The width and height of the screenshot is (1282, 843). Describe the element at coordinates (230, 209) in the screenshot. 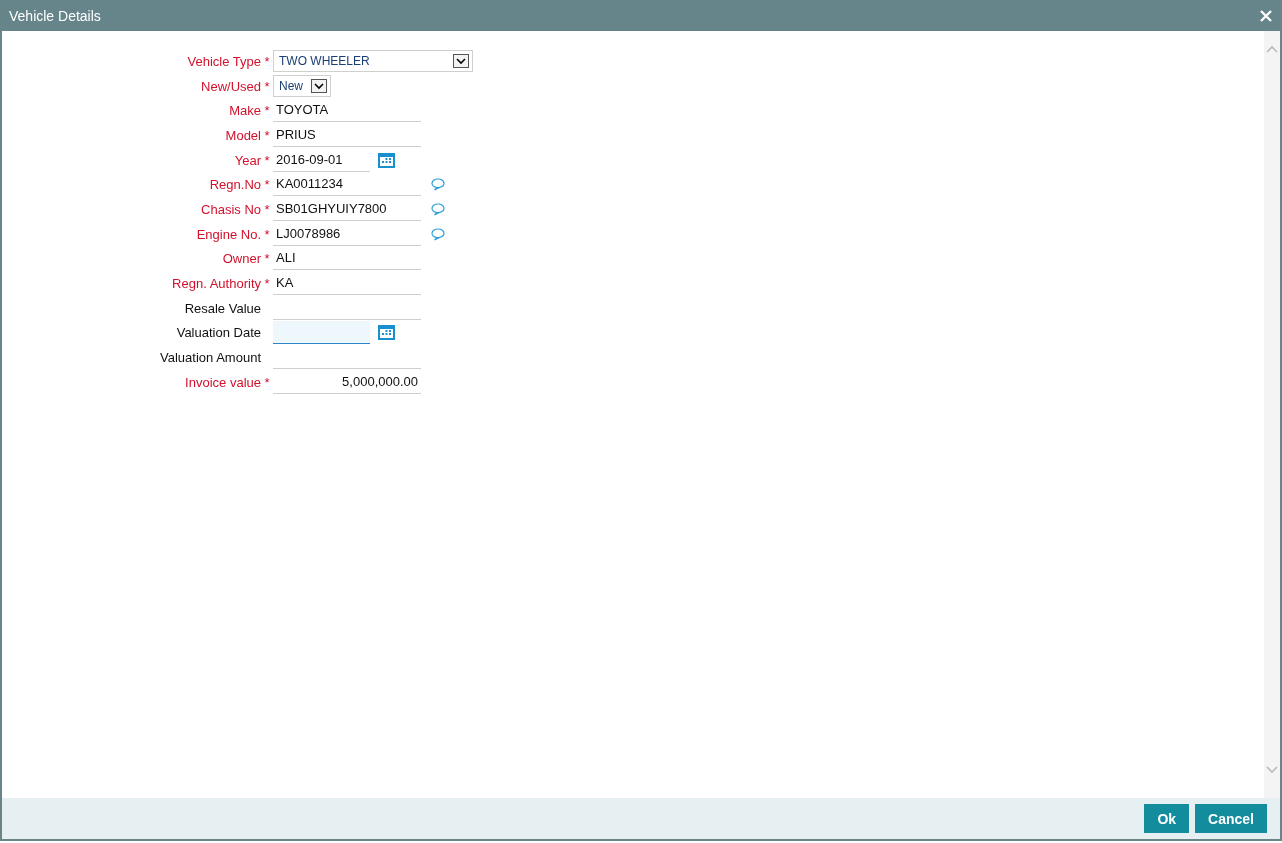

I see `field-label: Chasis No` at that location.